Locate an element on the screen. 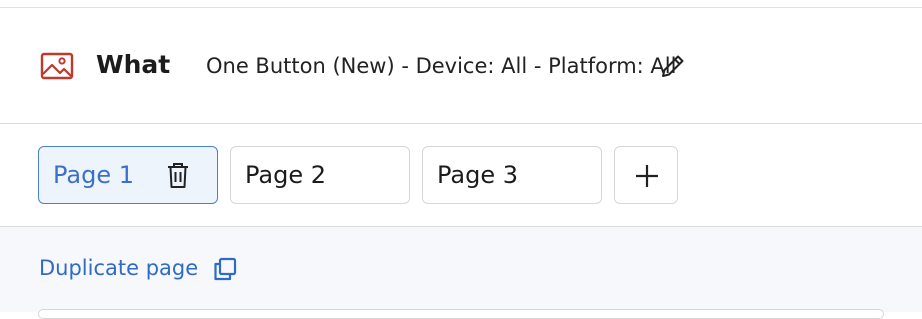  section-title: What is located at coordinates (133, 64).